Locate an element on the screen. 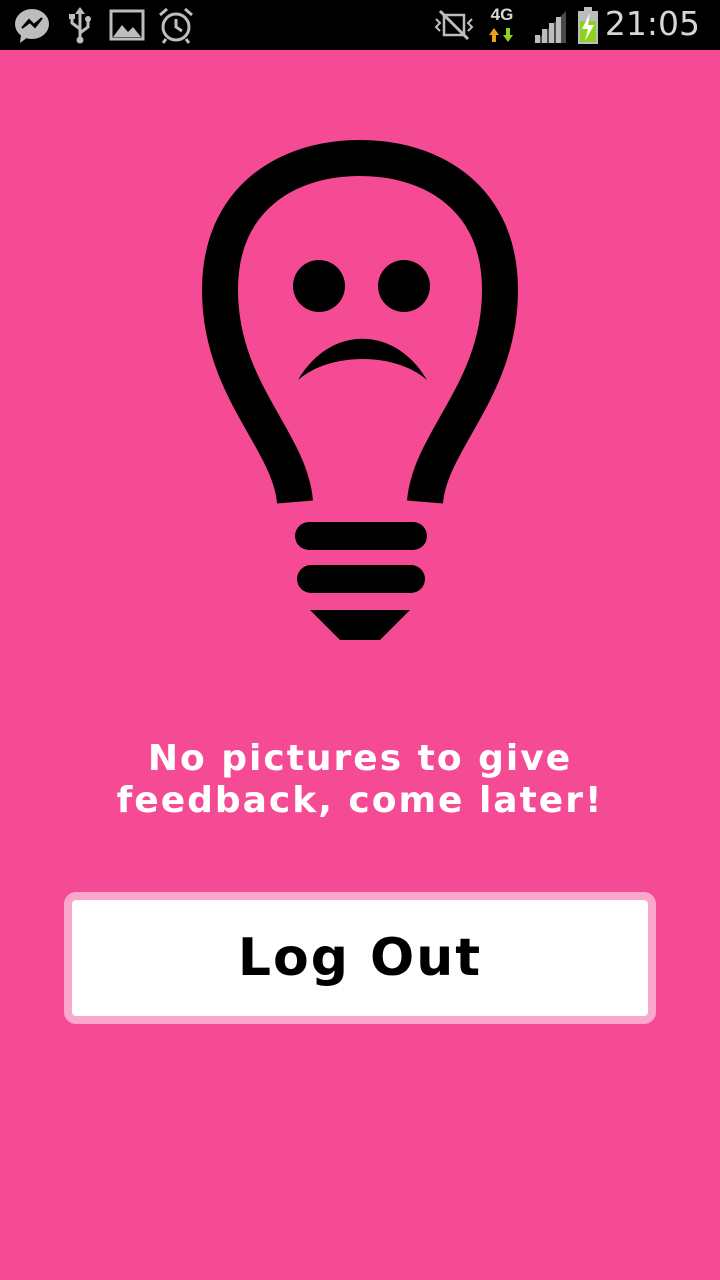 This screenshot has height=1280, width=720. logout-button-frame: Log Out is located at coordinates (360, 958).